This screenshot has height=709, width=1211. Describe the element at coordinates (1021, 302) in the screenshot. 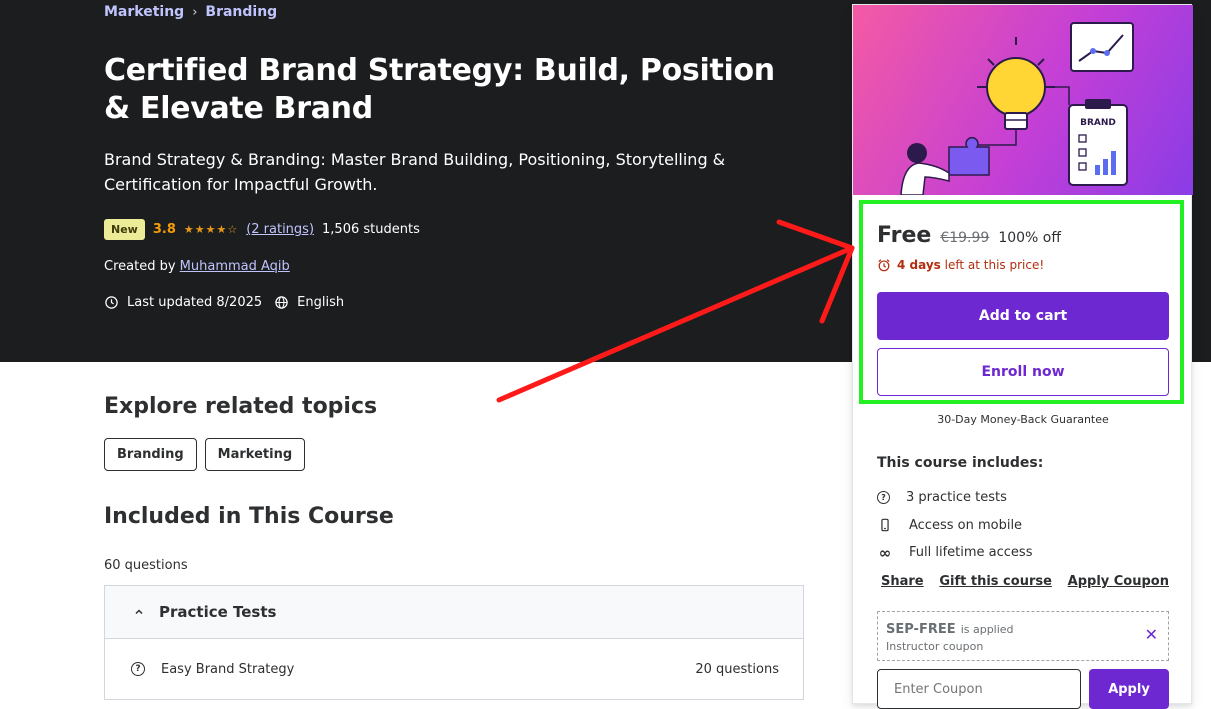

I see `highlight-box` at that location.